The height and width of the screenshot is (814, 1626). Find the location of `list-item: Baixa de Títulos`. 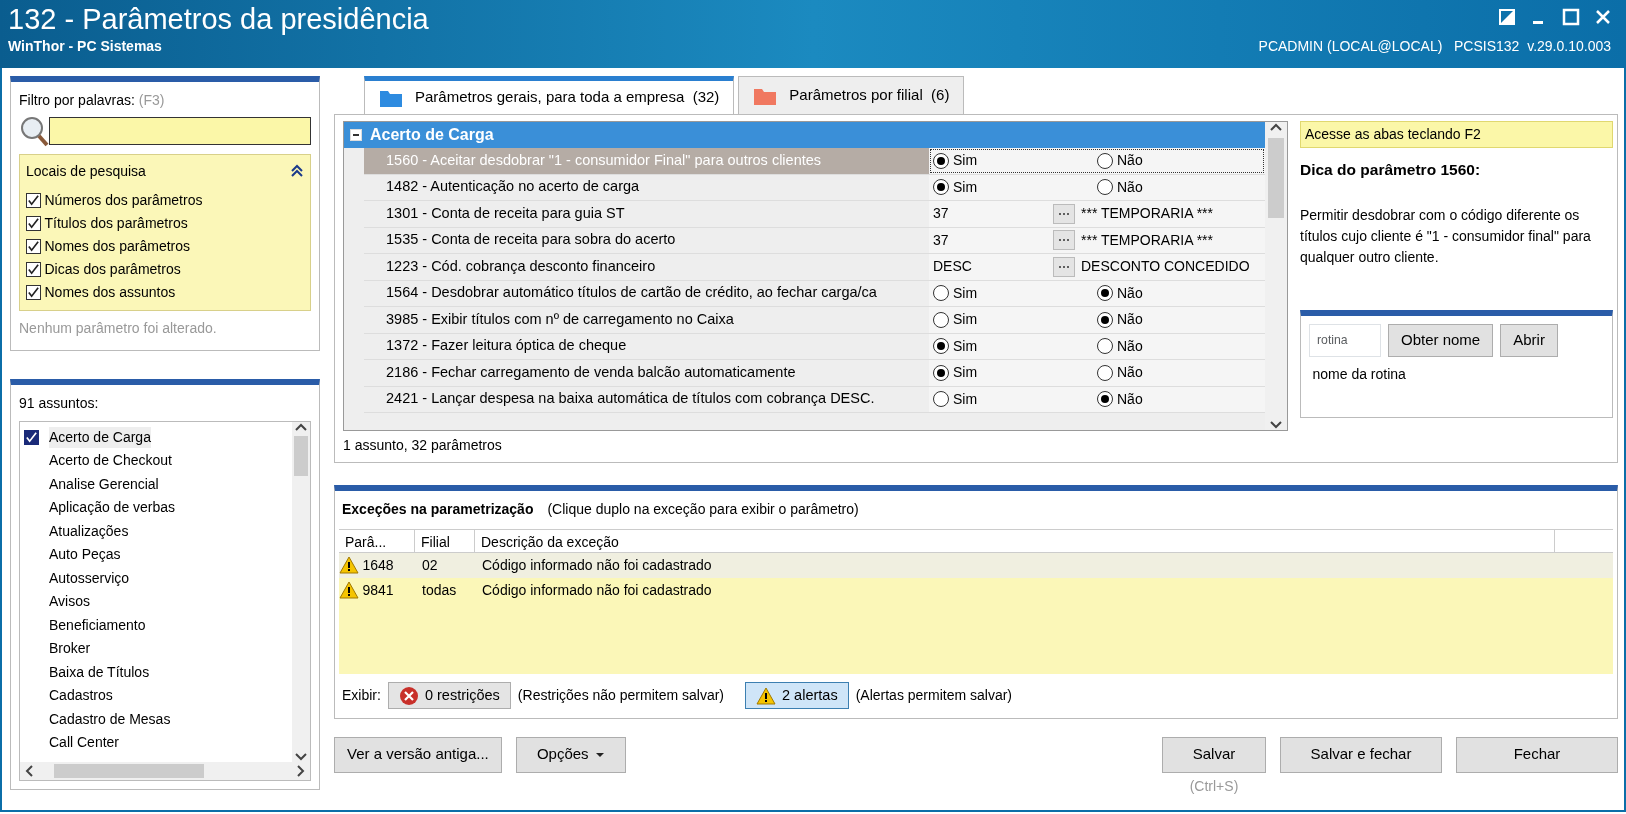

list-item: Baixa de Títulos is located at coordinates (99, 672).